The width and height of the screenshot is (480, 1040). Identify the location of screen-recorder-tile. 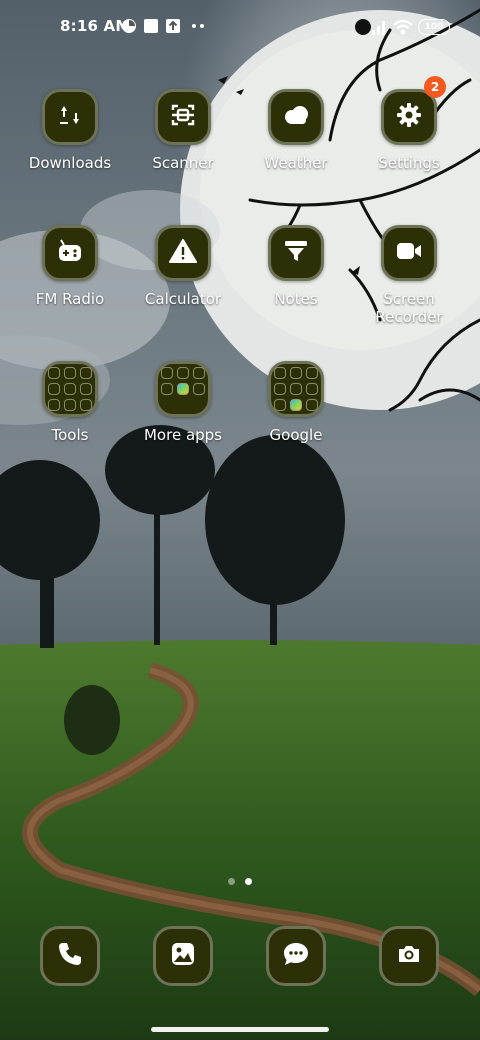
(409, 253).